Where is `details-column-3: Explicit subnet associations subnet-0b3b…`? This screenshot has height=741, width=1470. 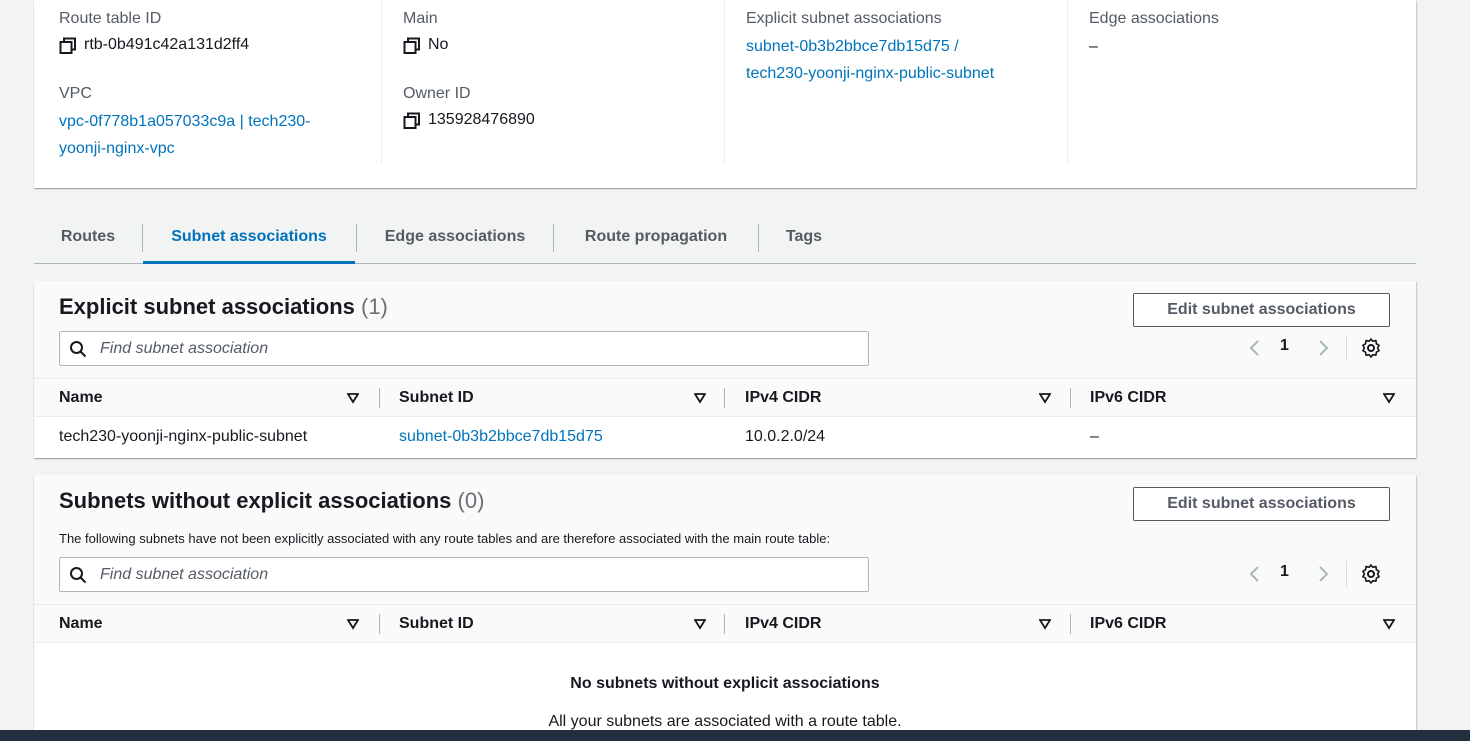
details-column-3: Explicit subnet associations subnet-0b3b… is located at coordinates (896, 81).